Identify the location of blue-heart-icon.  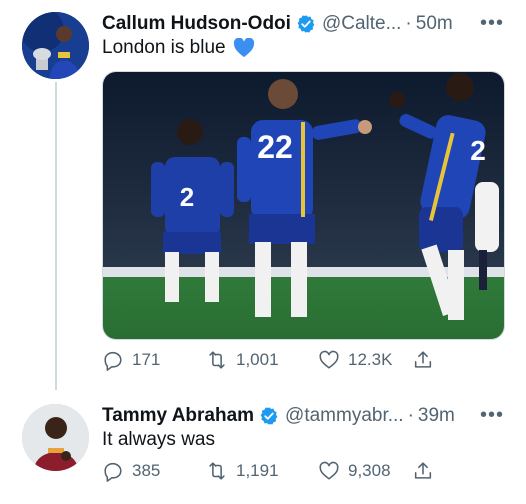
(244, 48).